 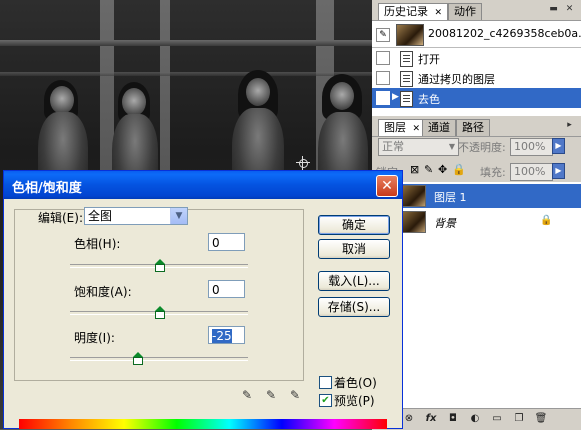 I want to click on lightness-label: 明度(I):, so click(x=94, y=338).